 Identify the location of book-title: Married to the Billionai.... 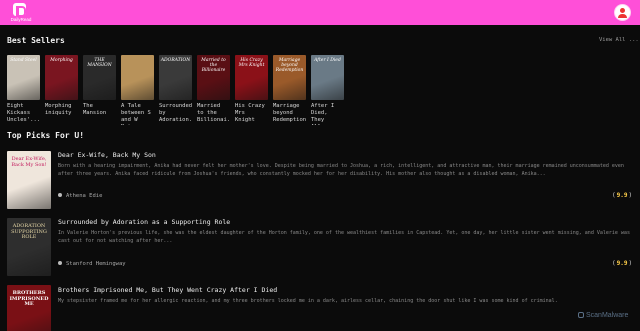
(213, 114).